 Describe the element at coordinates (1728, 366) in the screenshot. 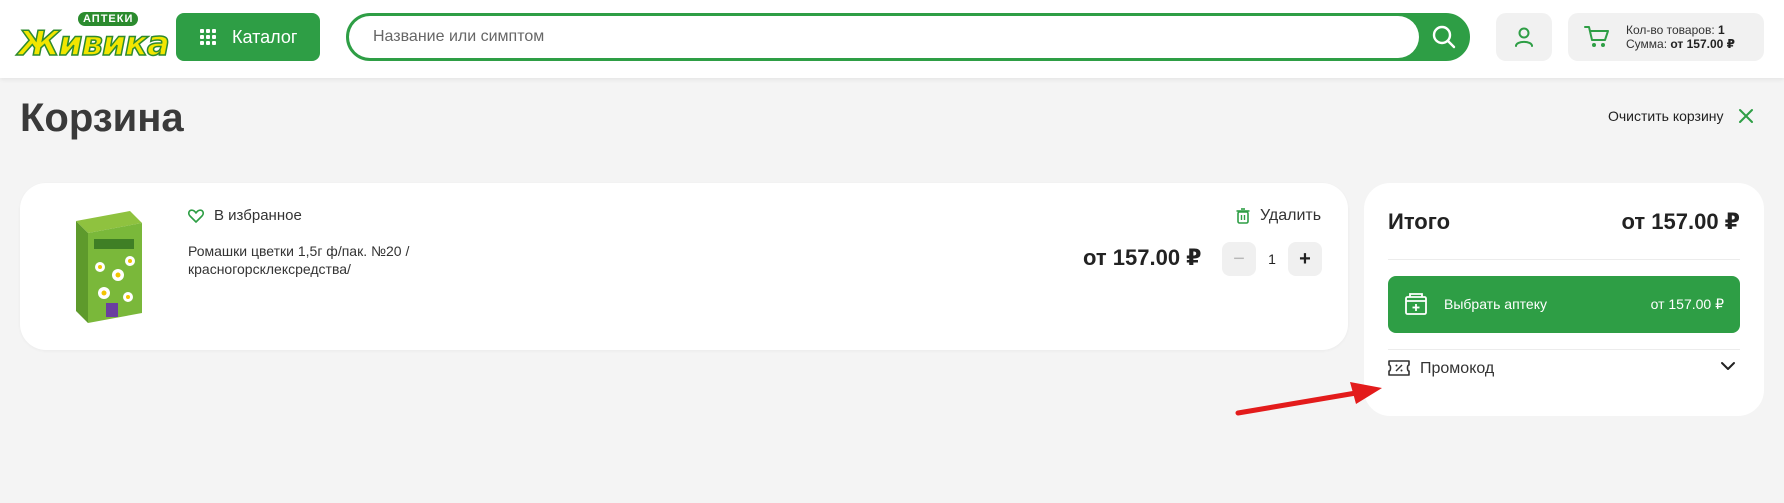

I see `chevron-down-icon` at that location.